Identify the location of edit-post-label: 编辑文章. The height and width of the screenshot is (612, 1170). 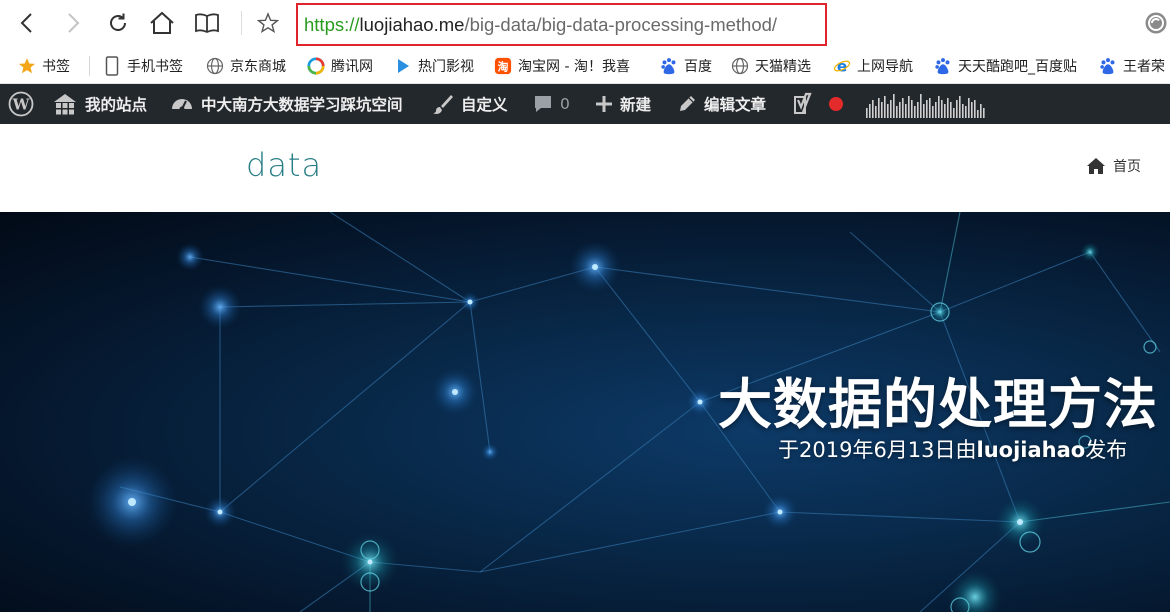
(735, 105).